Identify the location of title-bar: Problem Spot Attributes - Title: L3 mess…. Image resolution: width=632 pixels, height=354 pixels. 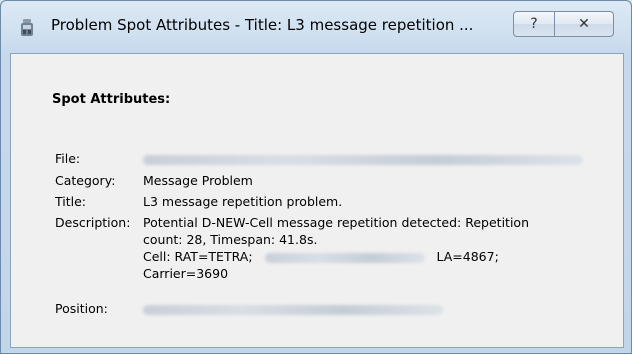
(316, 27).